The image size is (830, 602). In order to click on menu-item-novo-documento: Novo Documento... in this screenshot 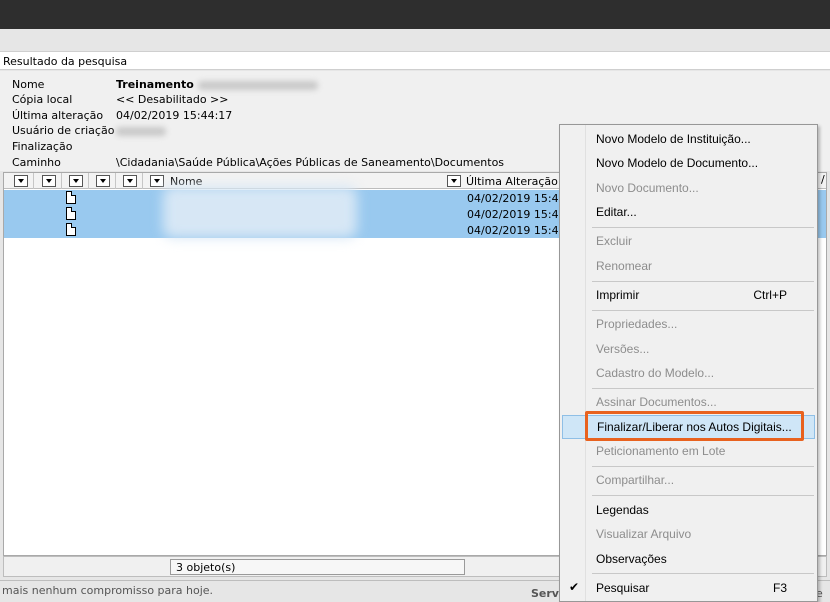, I will do `click(688, 188)`.